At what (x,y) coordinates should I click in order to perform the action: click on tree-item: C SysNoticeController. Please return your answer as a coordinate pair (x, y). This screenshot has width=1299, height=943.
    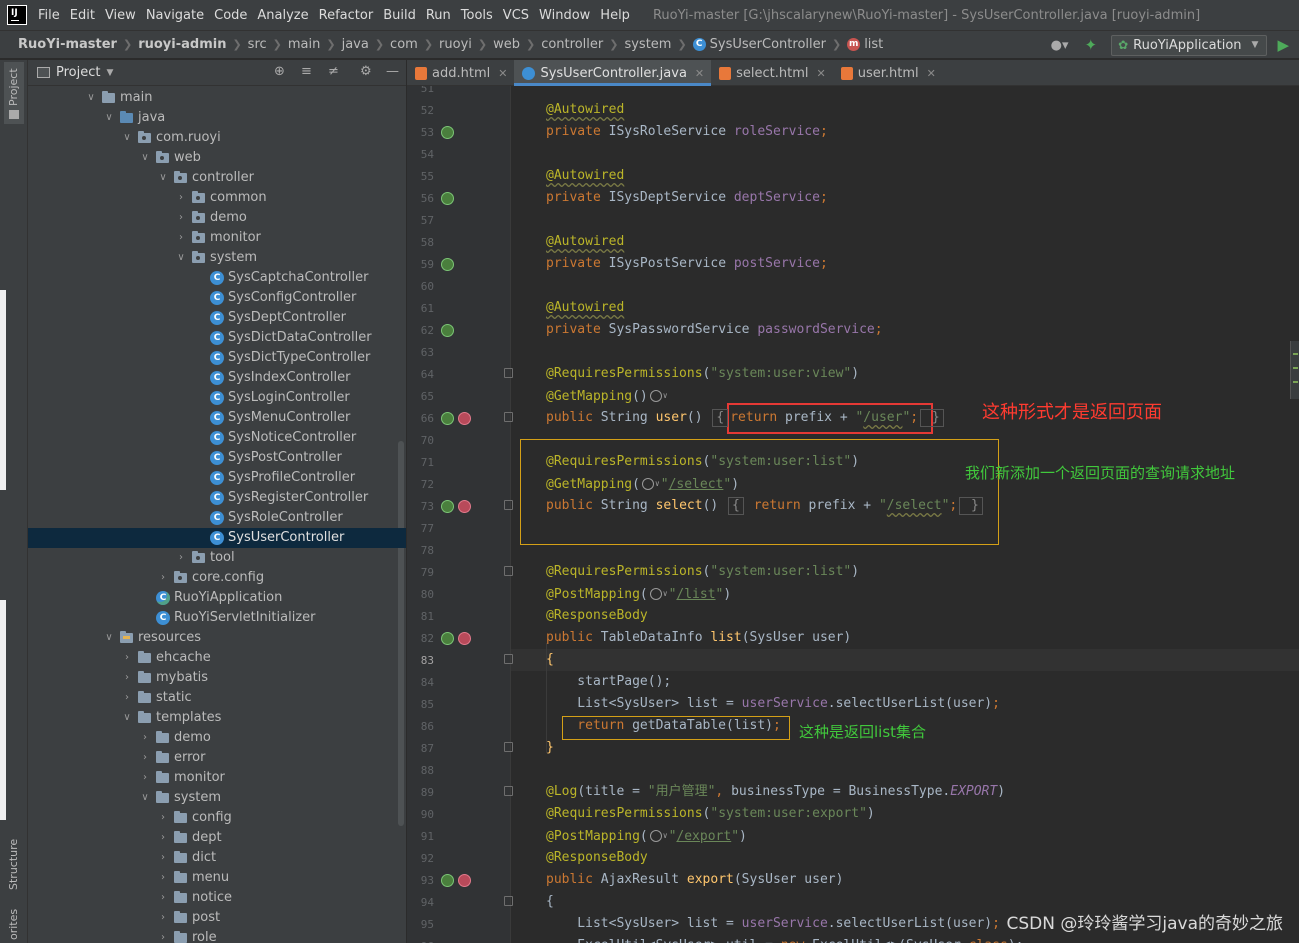
    Looking at the image, I should click on (217, 438).